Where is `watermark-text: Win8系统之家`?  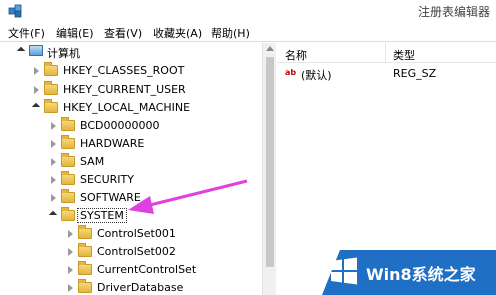 watermark-text: Win8系统之家 is located at coordinates (421, 274).